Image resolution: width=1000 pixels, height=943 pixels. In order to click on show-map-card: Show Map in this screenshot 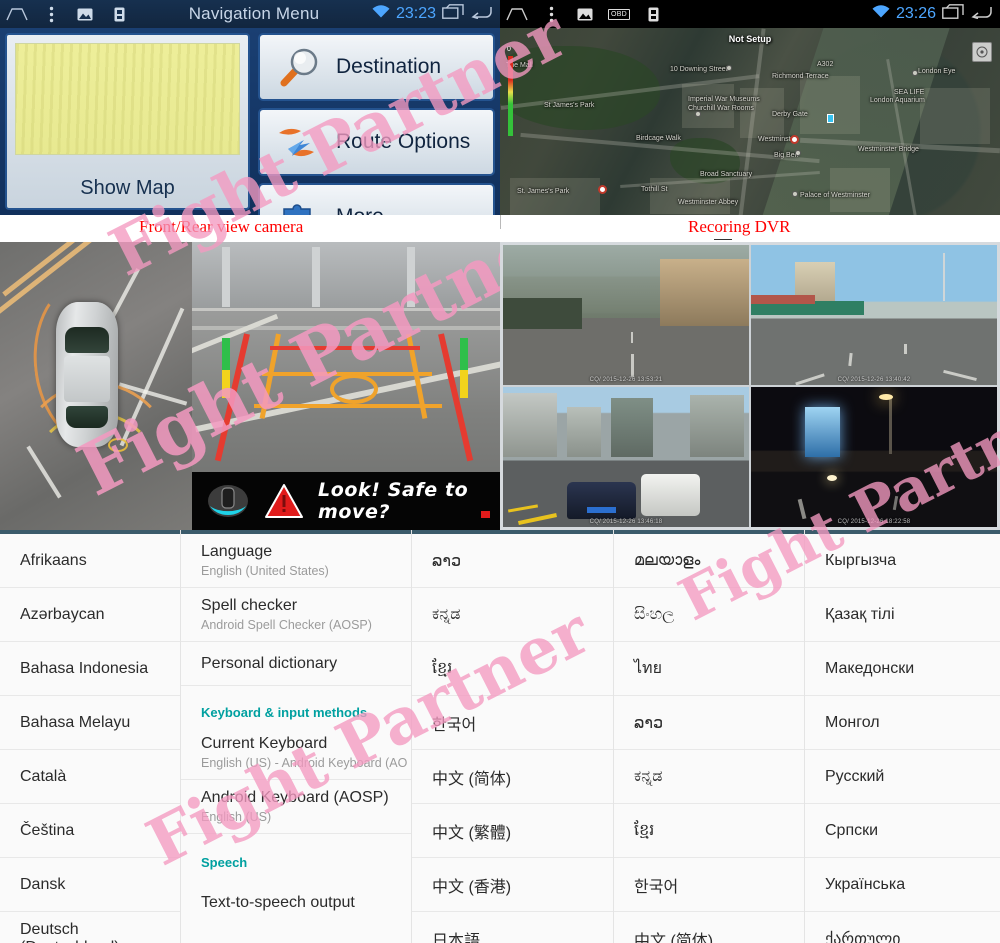, I will do `click(127, 121)`.